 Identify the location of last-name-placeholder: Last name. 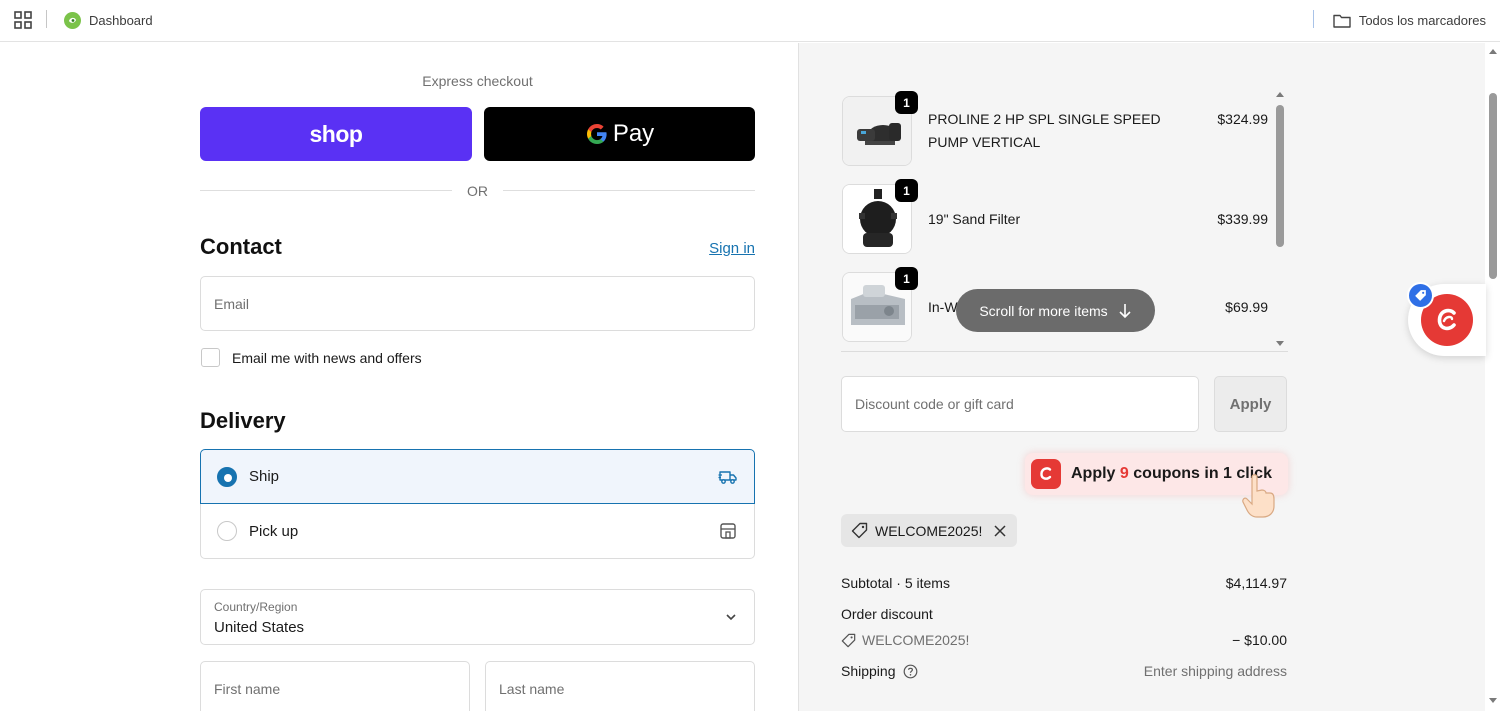
(532, 689).